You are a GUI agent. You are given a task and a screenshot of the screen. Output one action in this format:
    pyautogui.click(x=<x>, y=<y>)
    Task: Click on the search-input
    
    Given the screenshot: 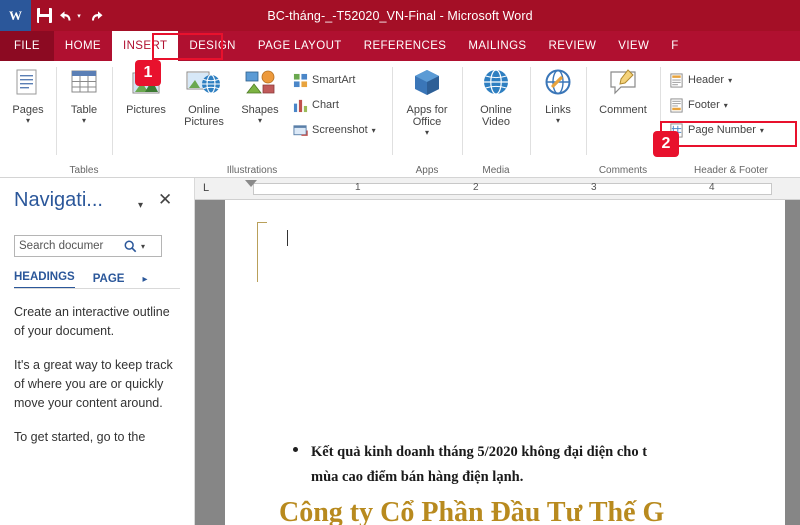 What is the action you would take?
    pyautogui.click(x=67, y=246)
    